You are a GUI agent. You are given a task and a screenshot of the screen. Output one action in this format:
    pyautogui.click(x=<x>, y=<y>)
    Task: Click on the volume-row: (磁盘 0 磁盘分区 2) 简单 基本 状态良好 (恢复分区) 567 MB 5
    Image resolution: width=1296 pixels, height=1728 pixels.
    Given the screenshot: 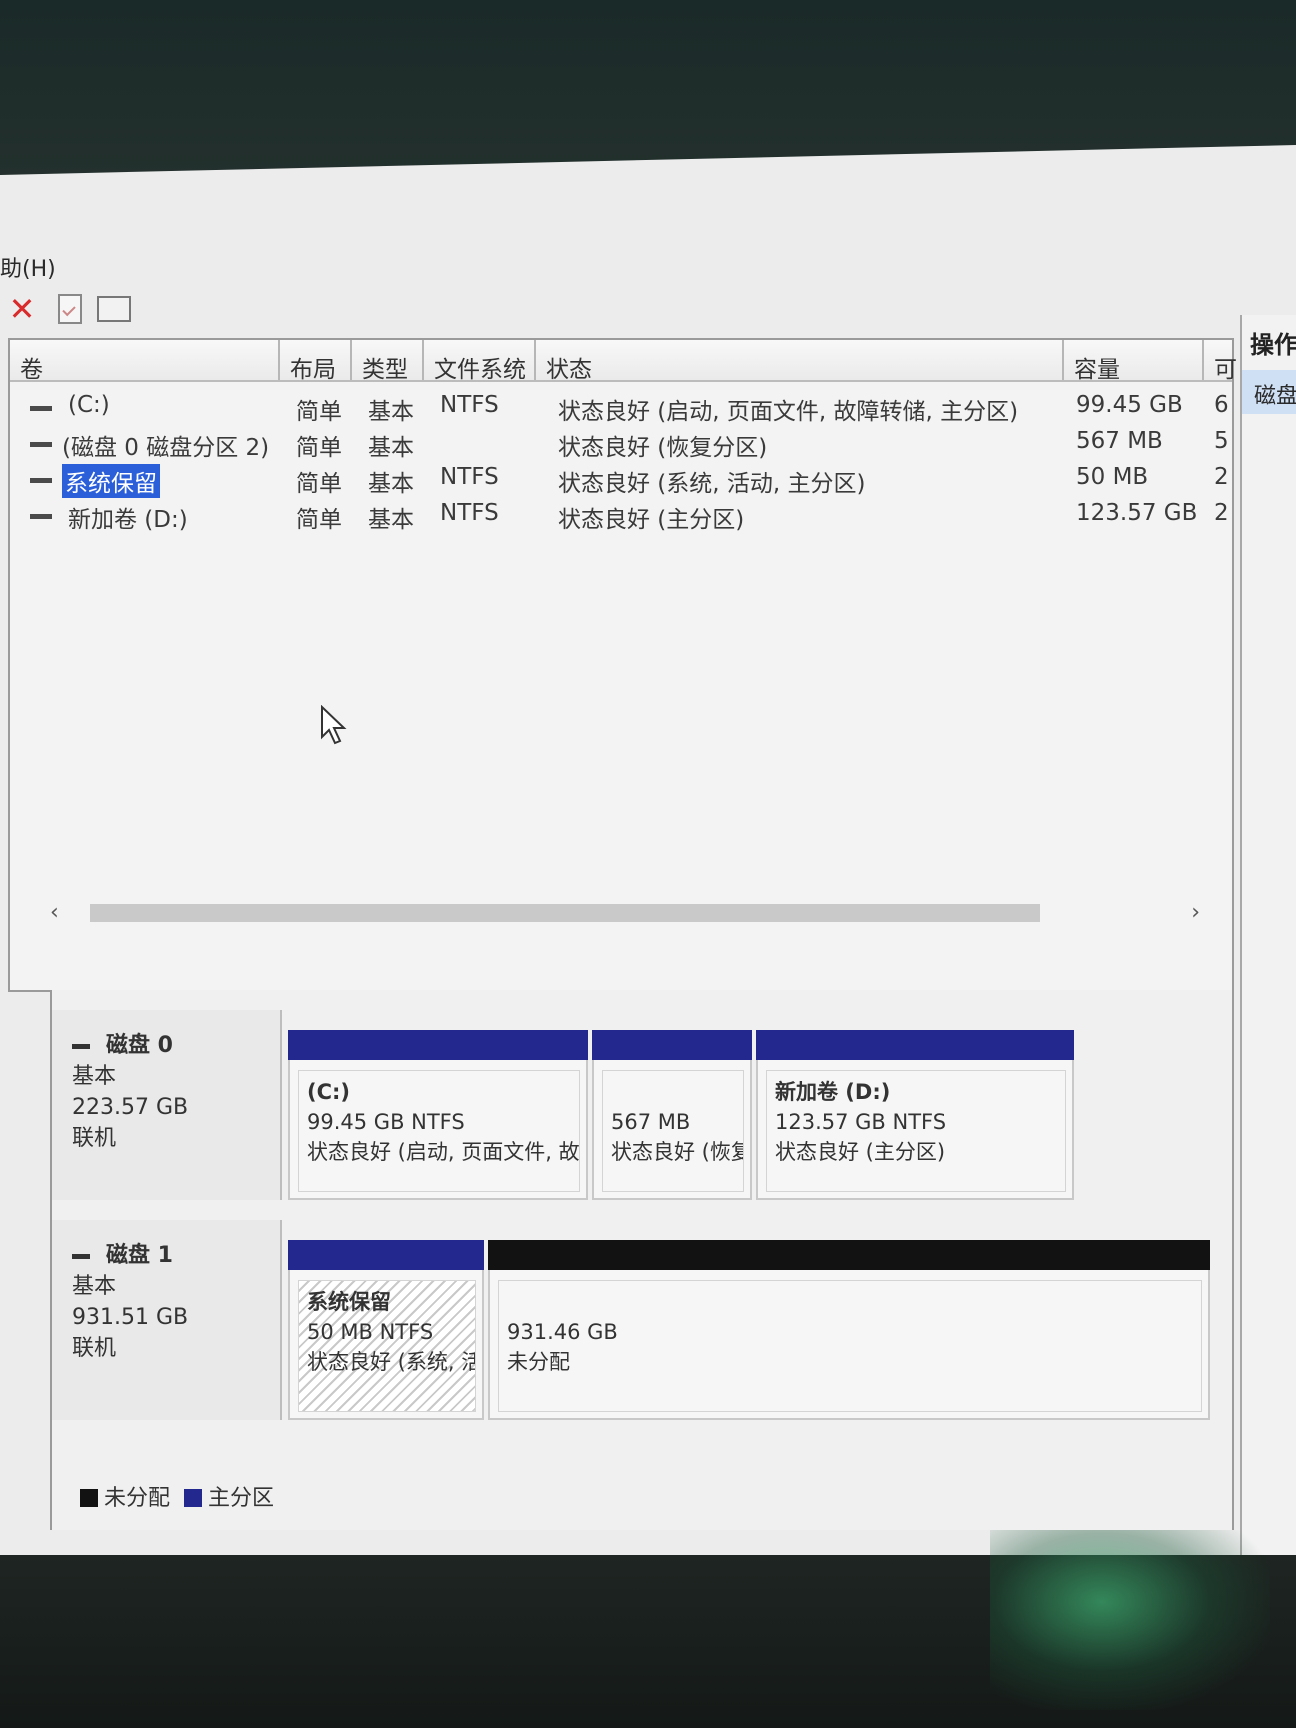 What is the action you would take?
    pyautogui.click(x=621, y=445)
    